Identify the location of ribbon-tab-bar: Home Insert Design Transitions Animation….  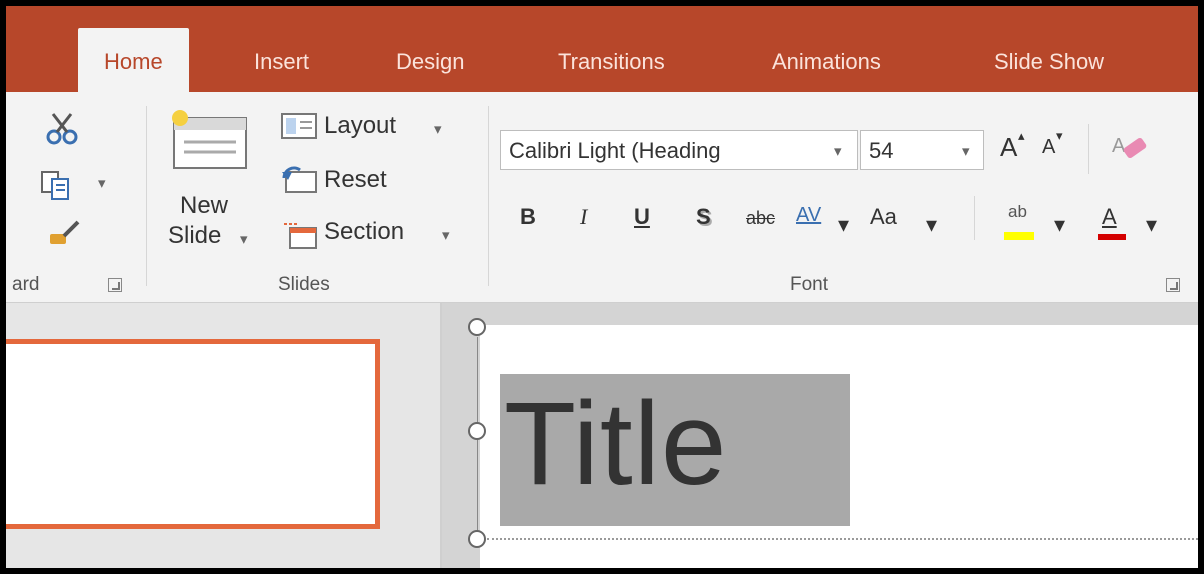
(602, 49).